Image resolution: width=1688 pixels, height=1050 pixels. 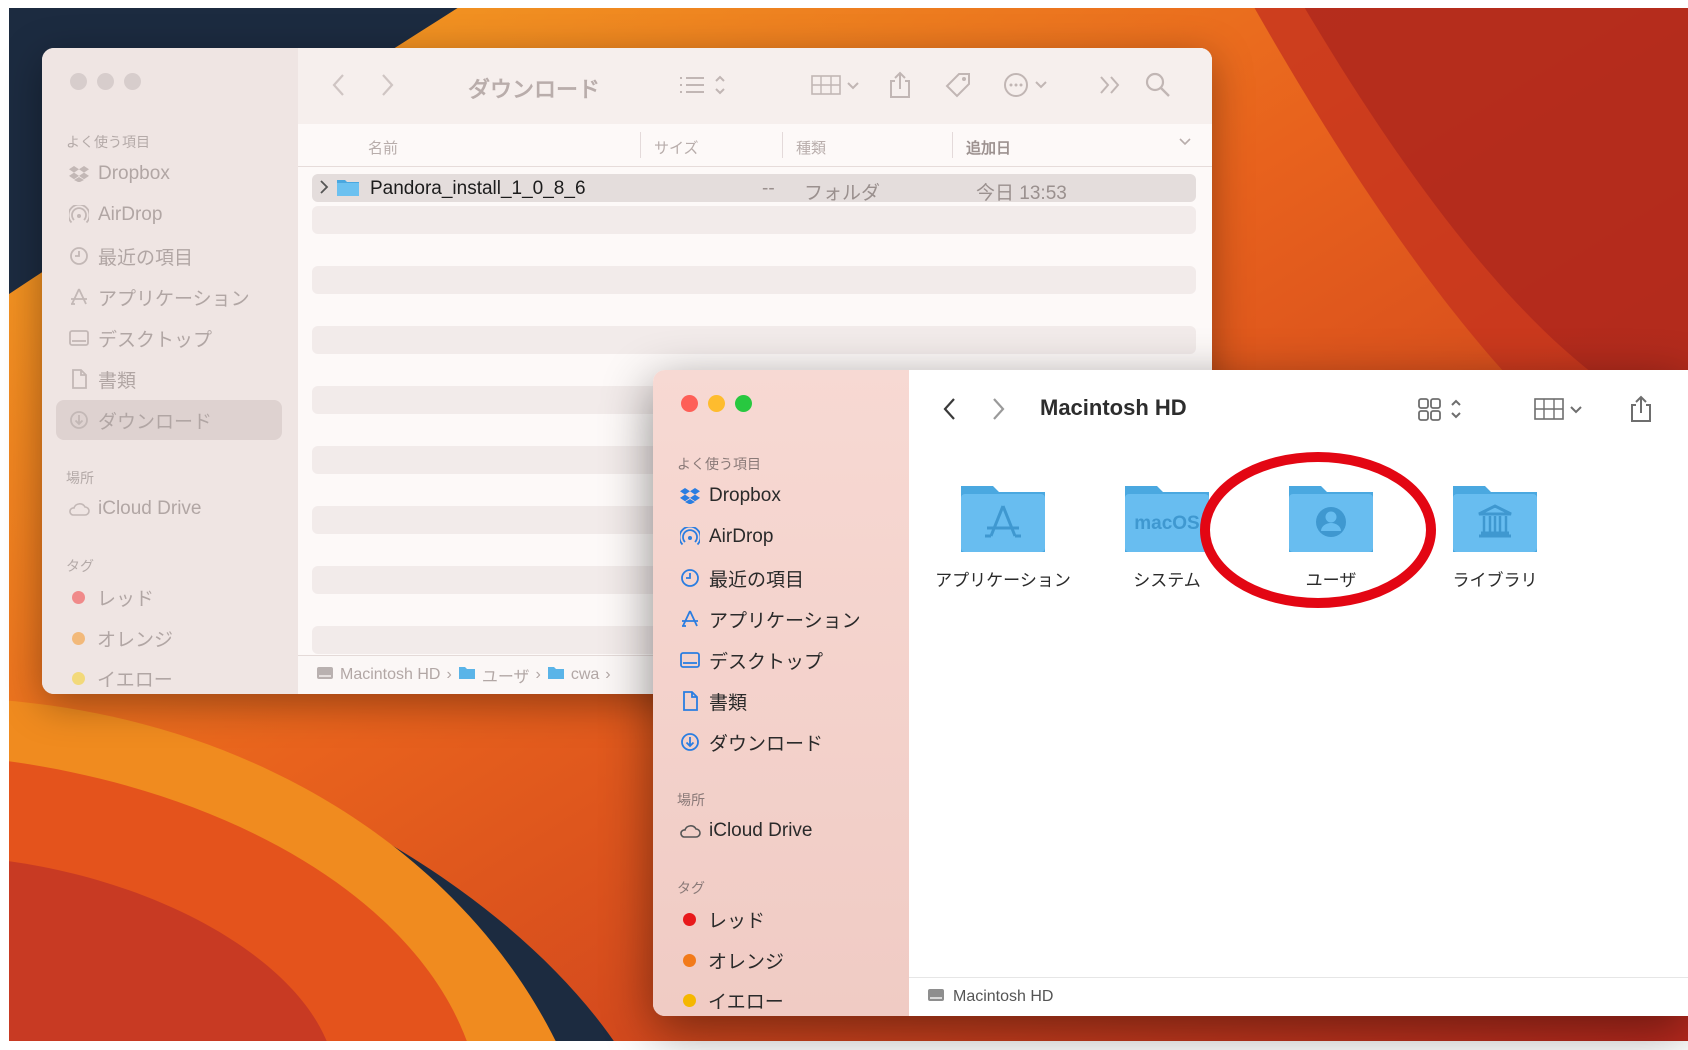 I want to click on disclosure-chevron-icon, so click(x=324, y=189).